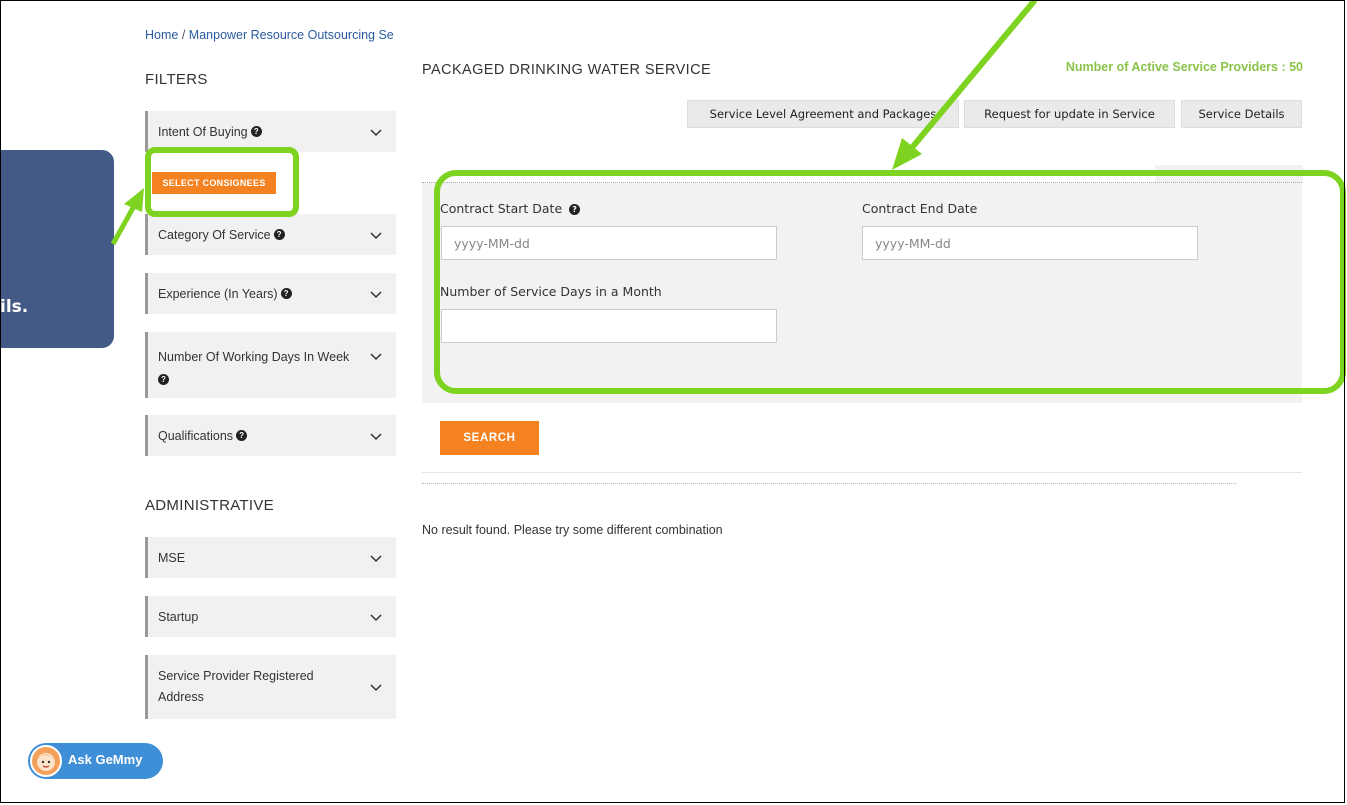 The width and height of the screenshot is (1347, 805). I want to click on ask-gemmy-label: Ask GeMmy, so click(105, 759).